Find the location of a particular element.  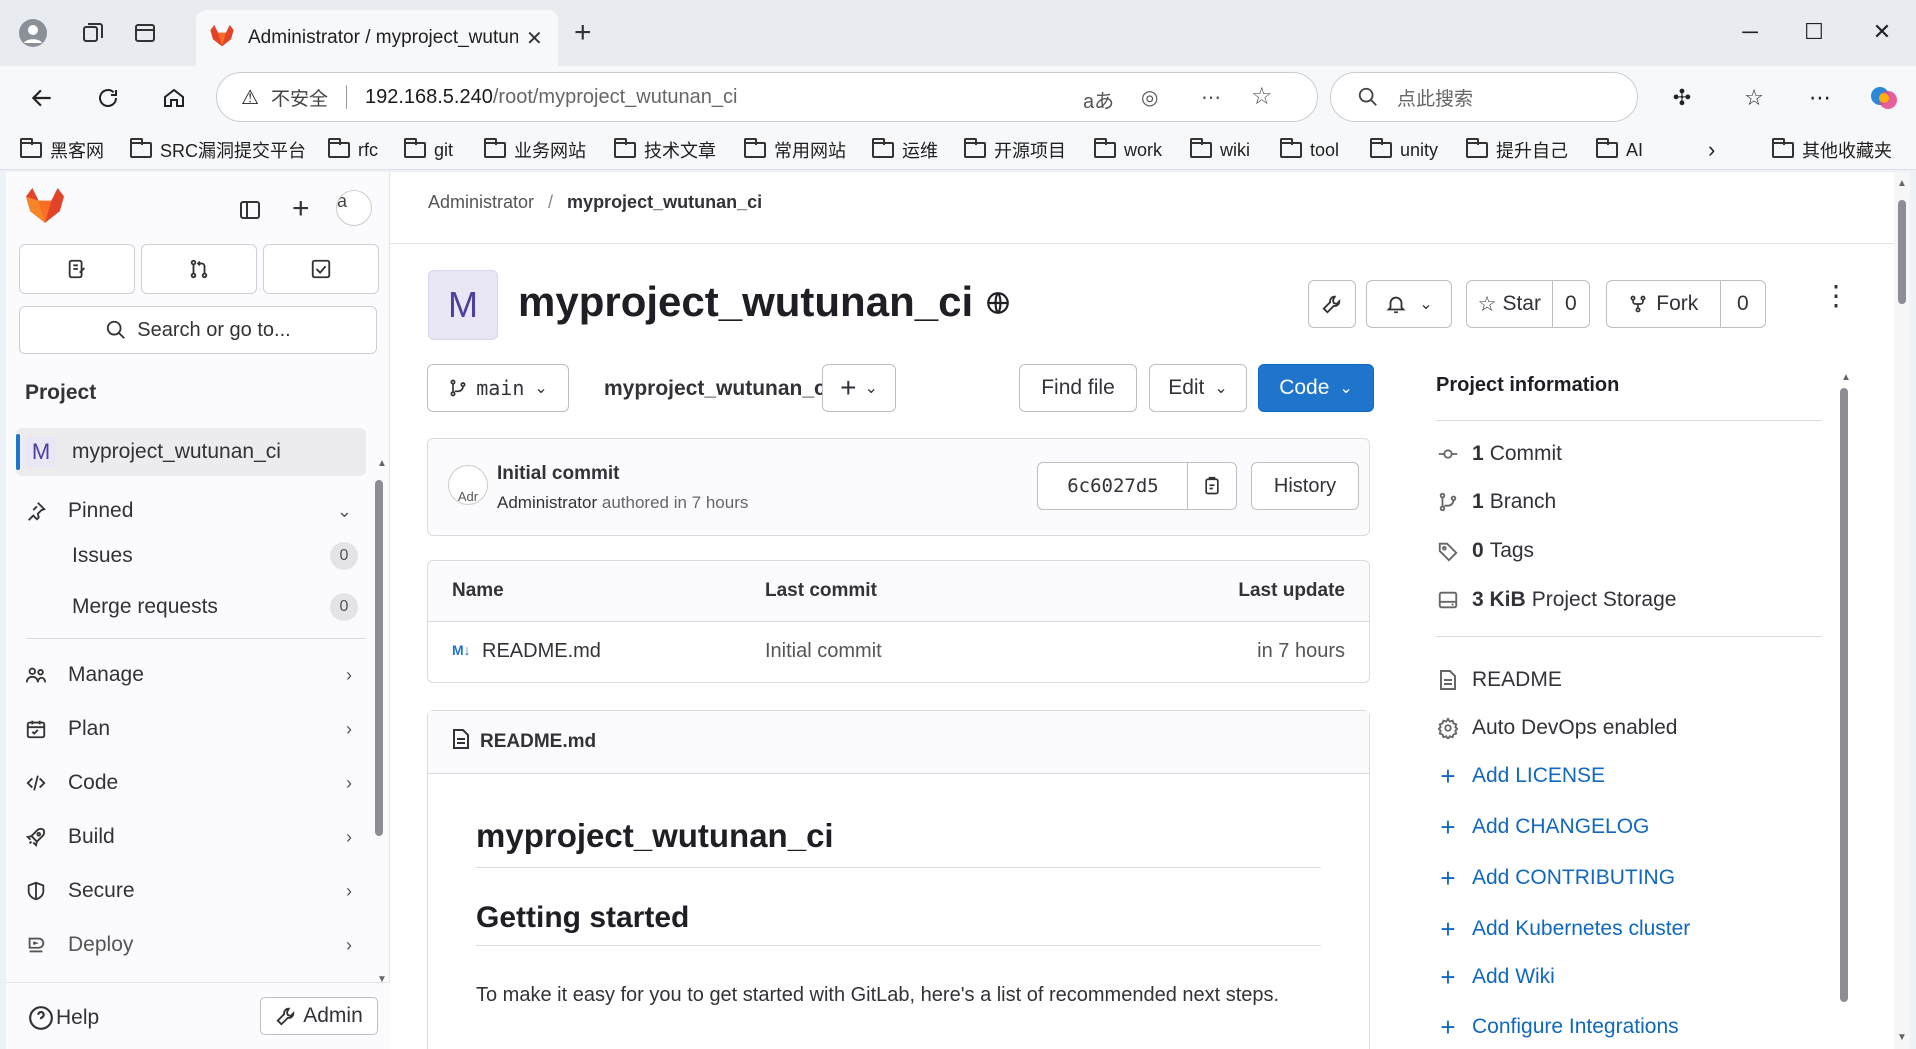

notifications-button: ⌄ is located at coordinates (1409, 304).